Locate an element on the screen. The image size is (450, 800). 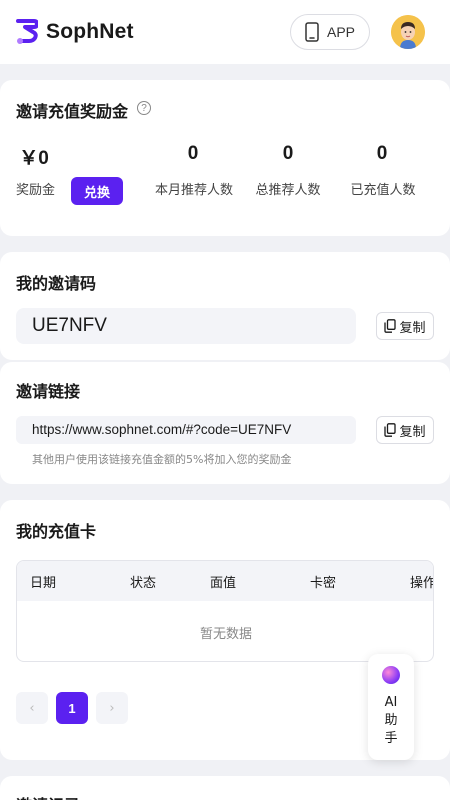
redeem-button: 兑换 is located at coordinates (97, 191).